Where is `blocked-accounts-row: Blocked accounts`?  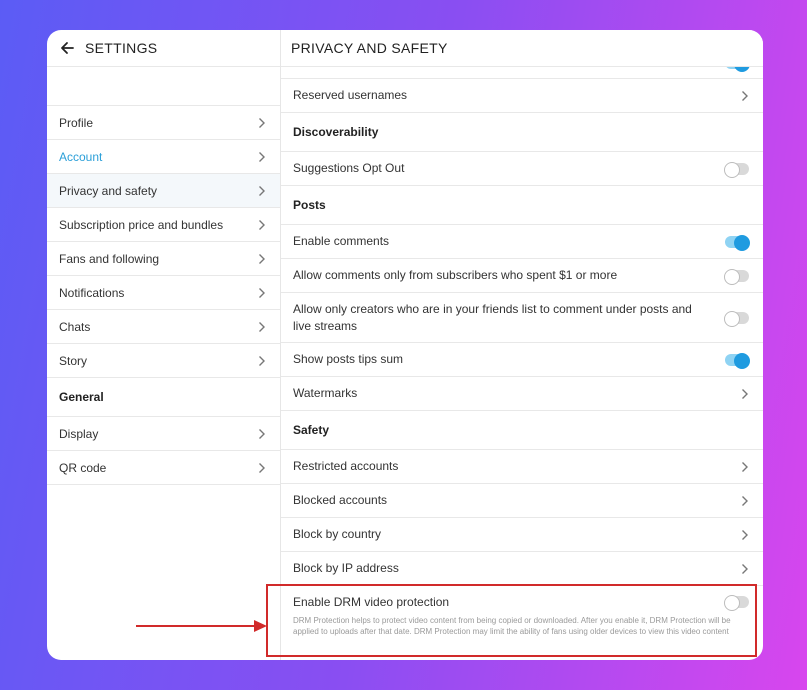 blocked-accounts-row: Blocked accounts is located at coordinates (522, 501).